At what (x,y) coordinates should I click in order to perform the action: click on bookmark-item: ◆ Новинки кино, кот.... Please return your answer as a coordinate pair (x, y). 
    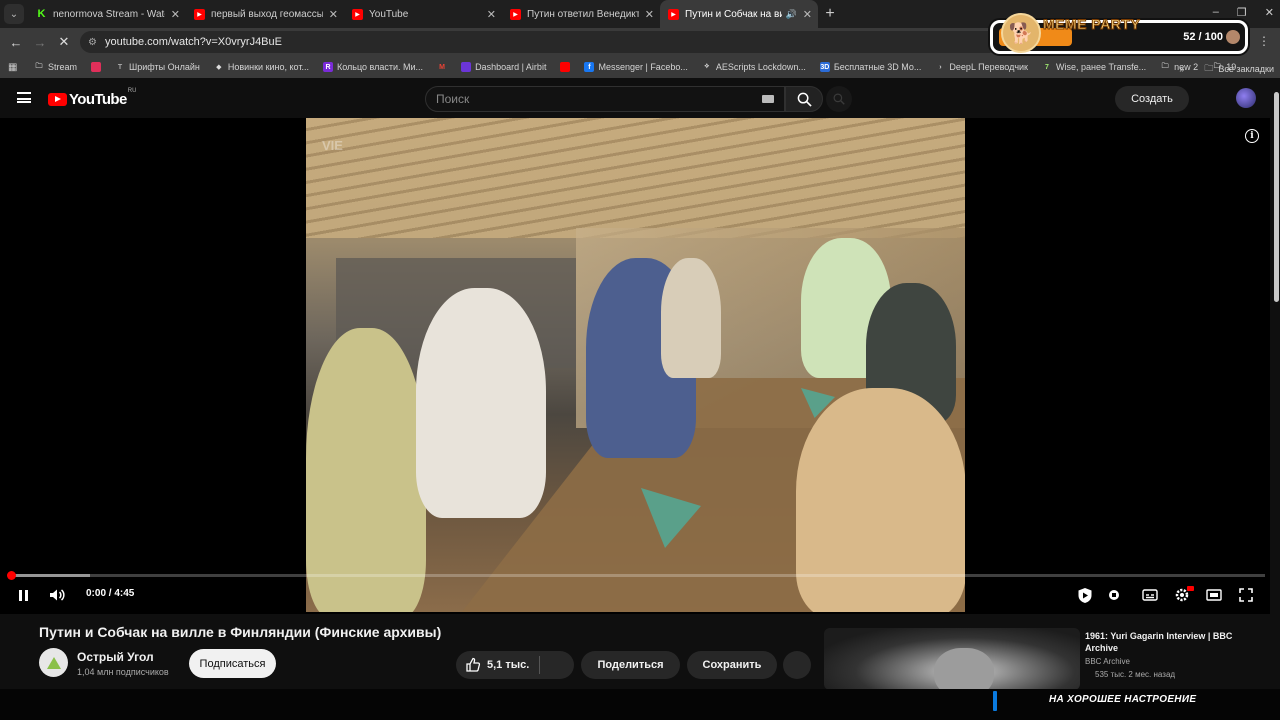
    Looking at the image, I should click on (261, 67).